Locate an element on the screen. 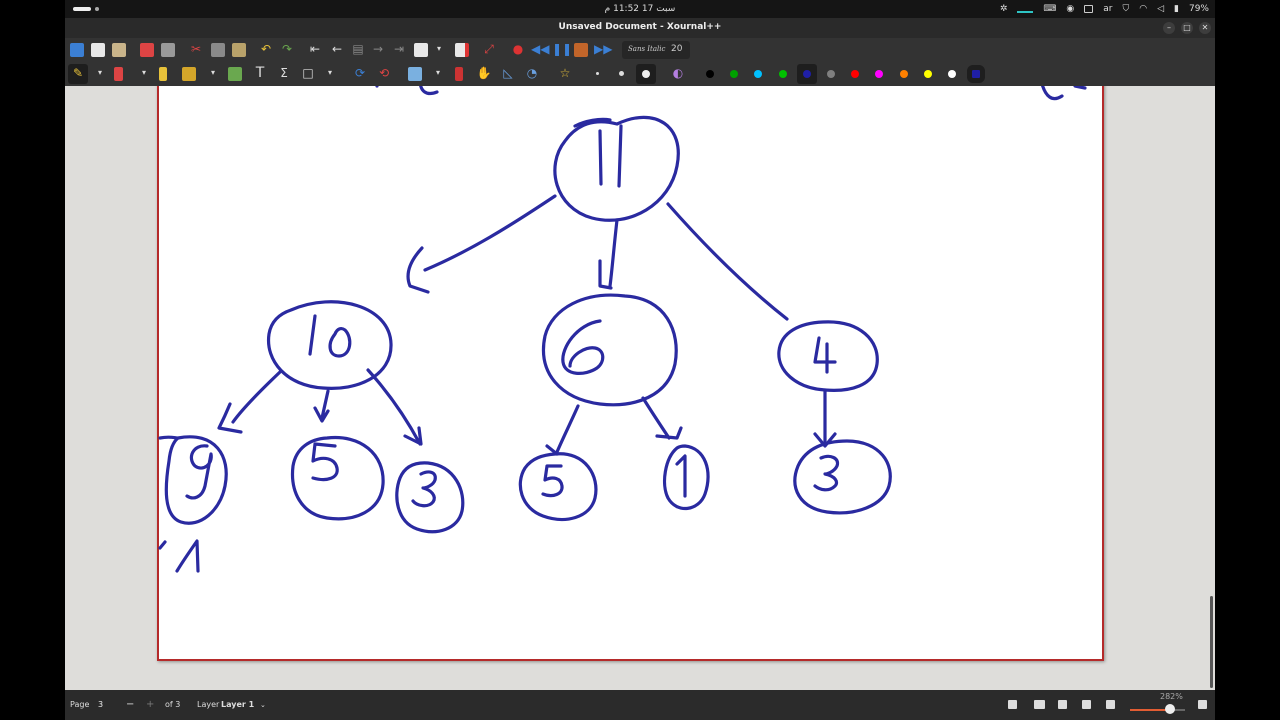  presentation-view-icon is located at coordinates (1039, 704).